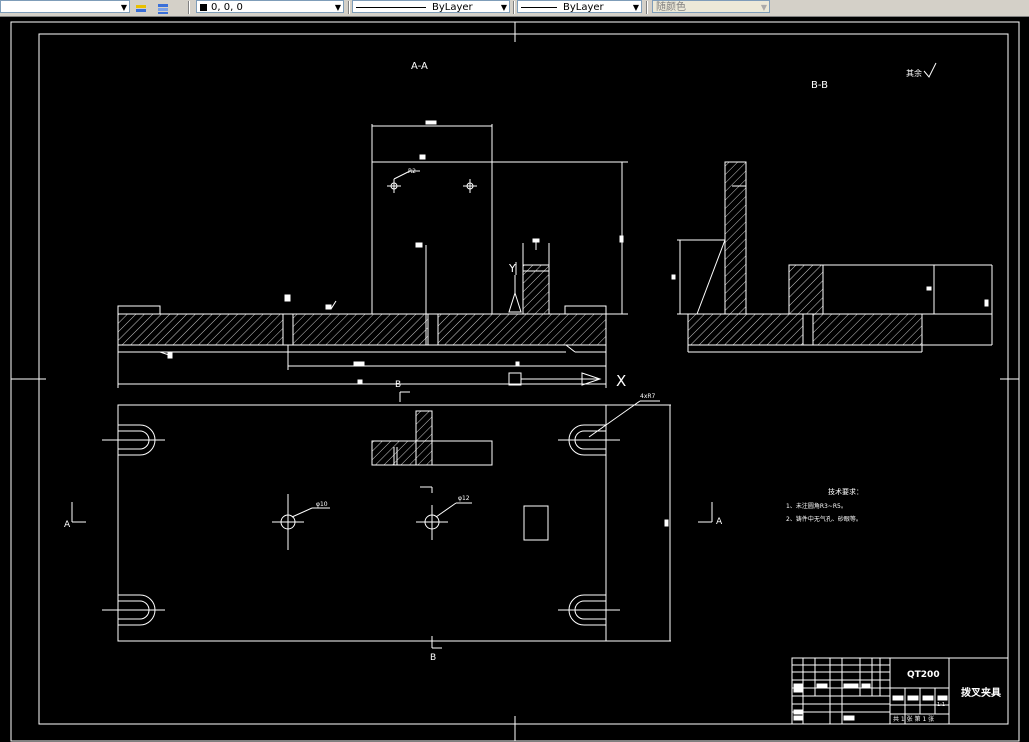 The width and height of the screenshot is (1029, 742). What do you see at coordinates (914, 719) in the screenshot?
I see `title-block-sheet-info: 共 1 张 第 1 张` at bounding box center [914, 719].